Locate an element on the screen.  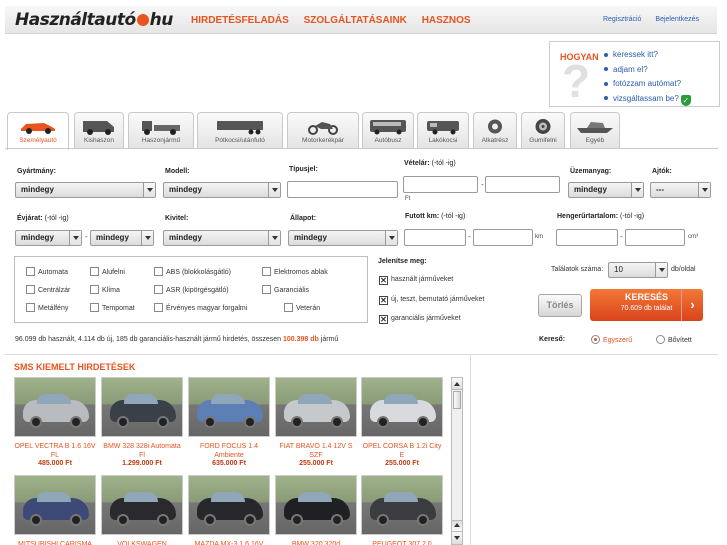
listing-name: BMW 328 328i Automata Fl is located at coordinates (142, 451).